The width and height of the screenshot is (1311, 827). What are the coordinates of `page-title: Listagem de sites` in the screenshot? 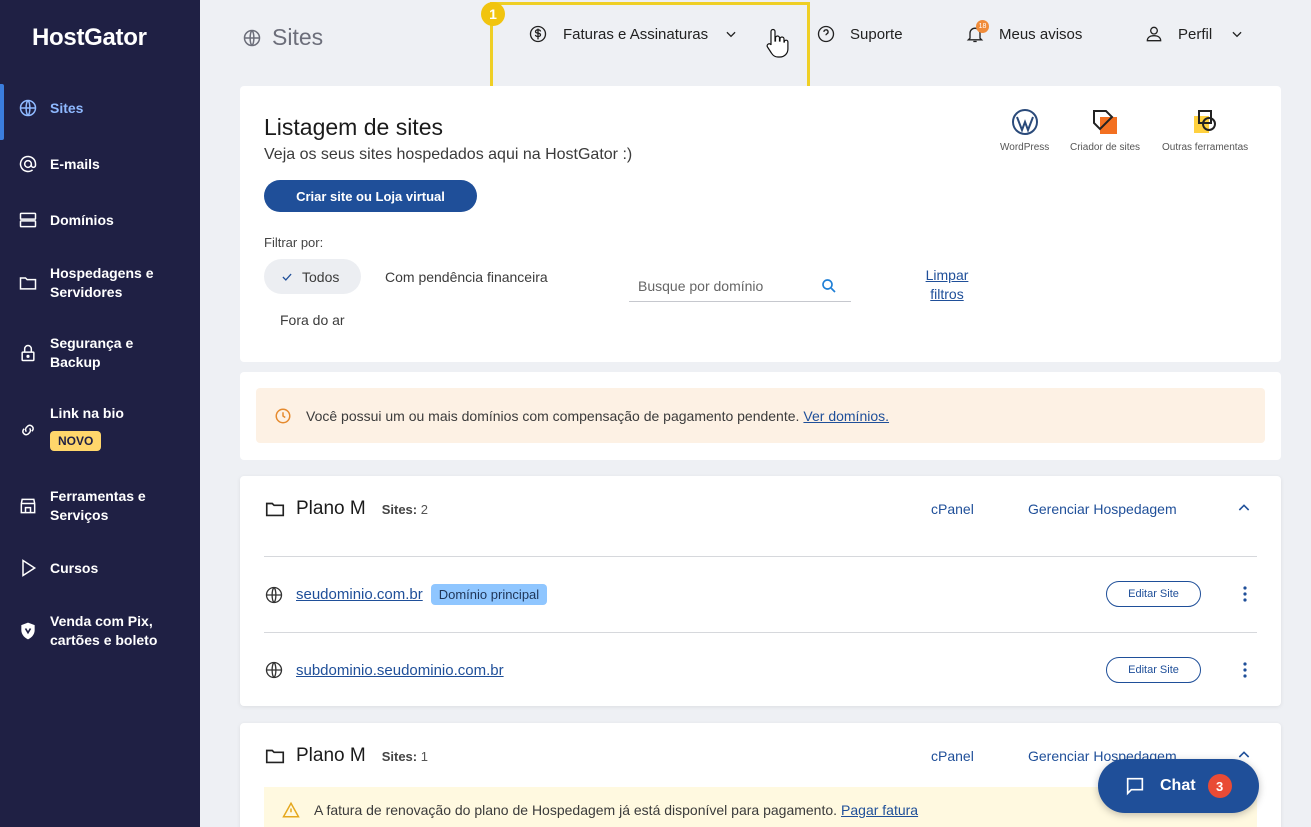 It's located at (353, 127).